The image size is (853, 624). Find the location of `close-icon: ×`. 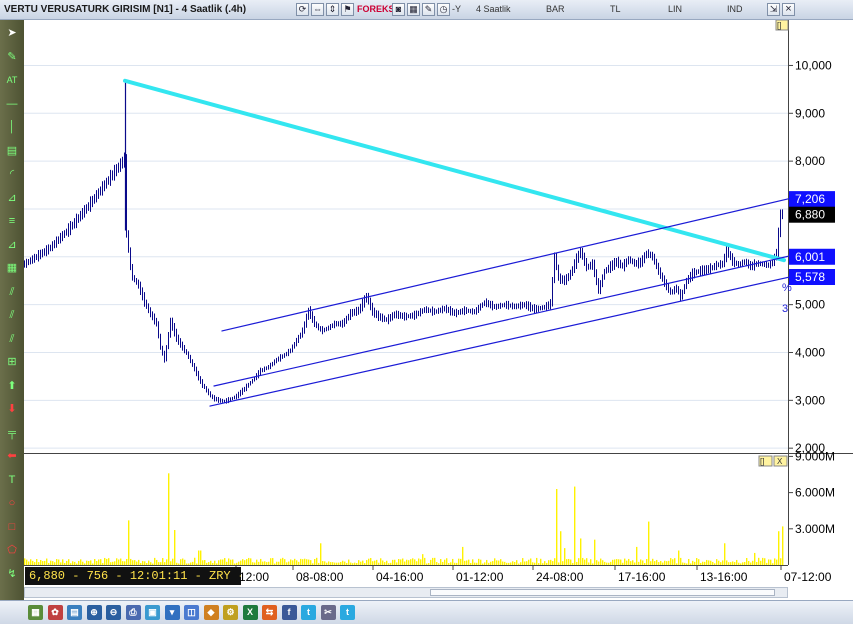

close-icon: × is located at coordinates (788, 9).